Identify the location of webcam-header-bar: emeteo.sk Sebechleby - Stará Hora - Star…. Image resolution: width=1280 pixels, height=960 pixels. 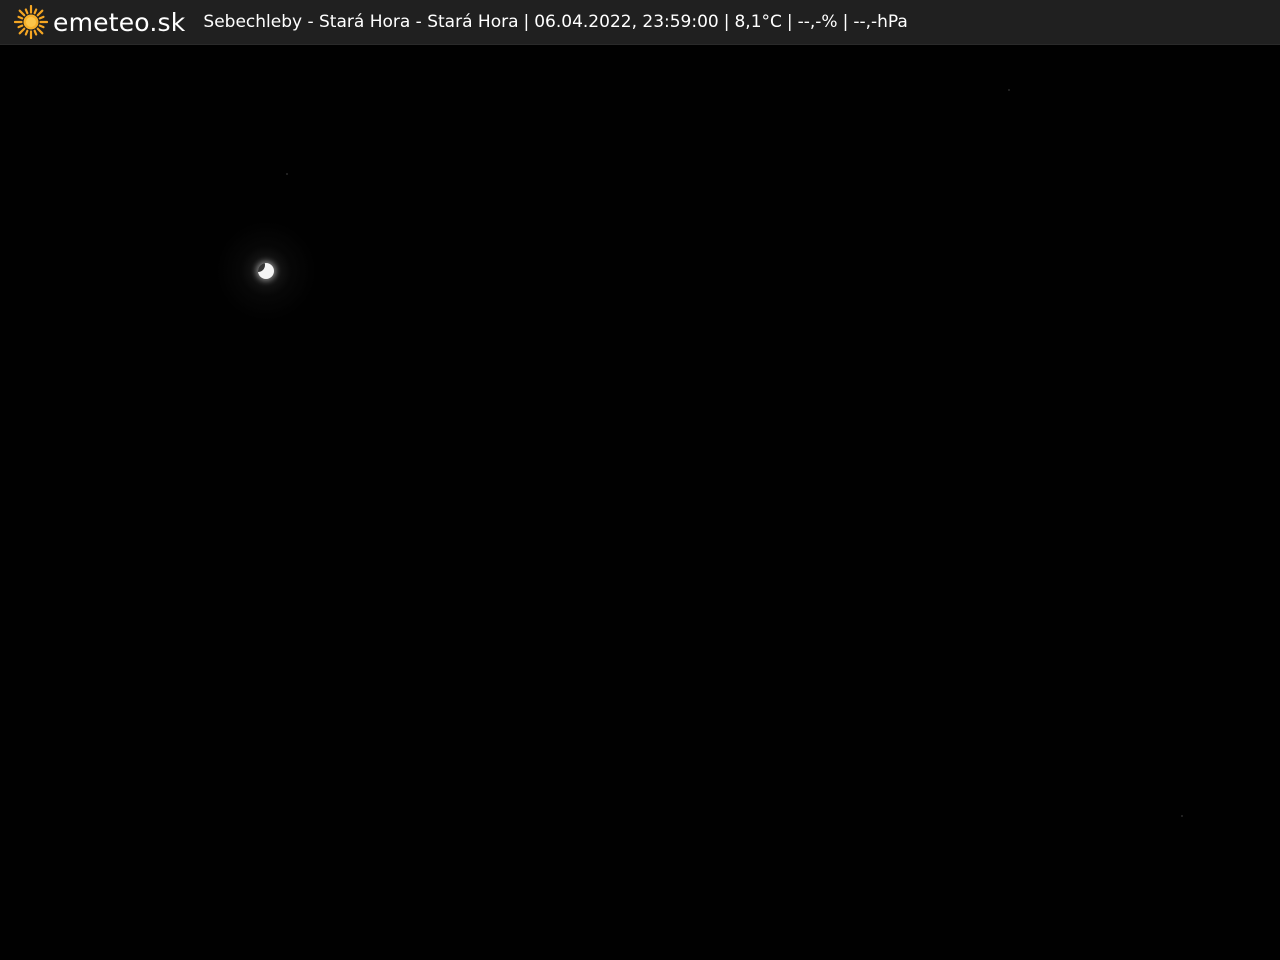
(640, 22).